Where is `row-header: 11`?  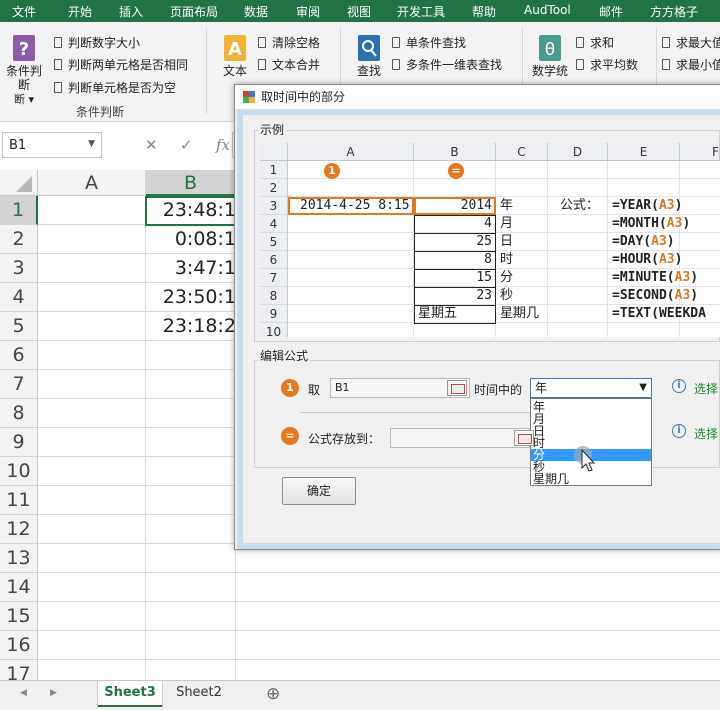 row-header: 11 is located at coordinates (19, 500).